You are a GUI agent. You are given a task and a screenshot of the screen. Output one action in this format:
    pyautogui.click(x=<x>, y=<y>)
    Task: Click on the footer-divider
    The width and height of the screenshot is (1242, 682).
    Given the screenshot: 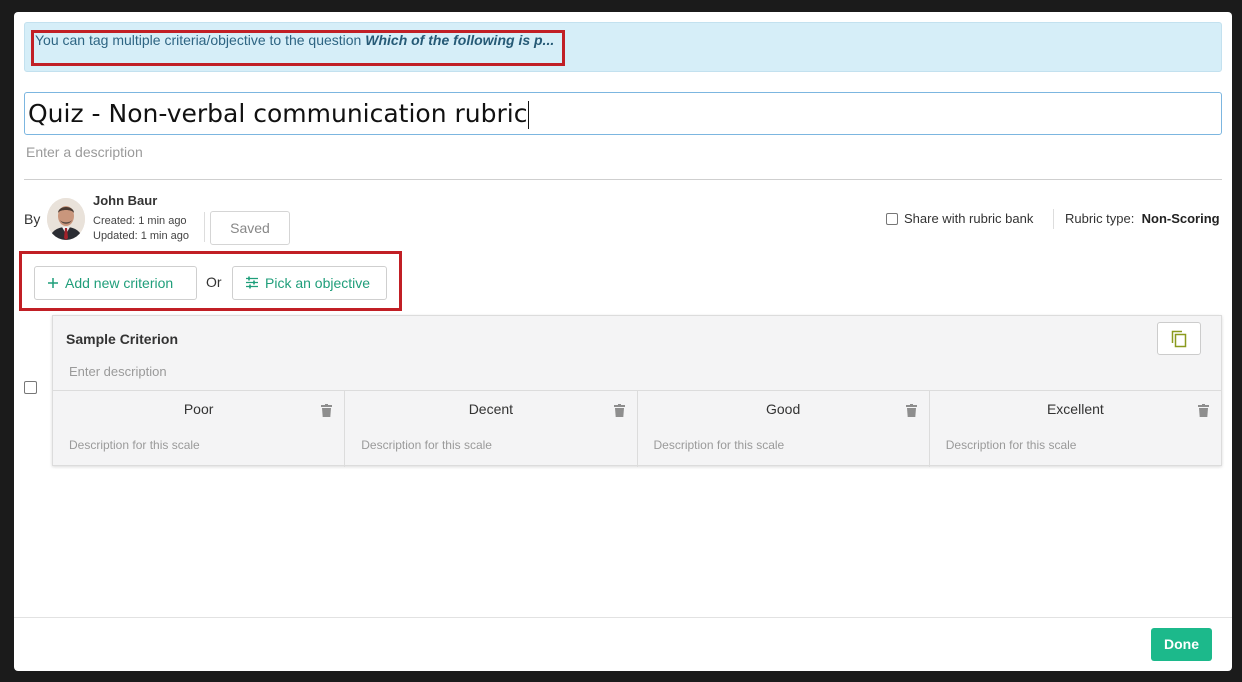 What is the action you would take?
    pyautogui.click(x=623, y=617)
    